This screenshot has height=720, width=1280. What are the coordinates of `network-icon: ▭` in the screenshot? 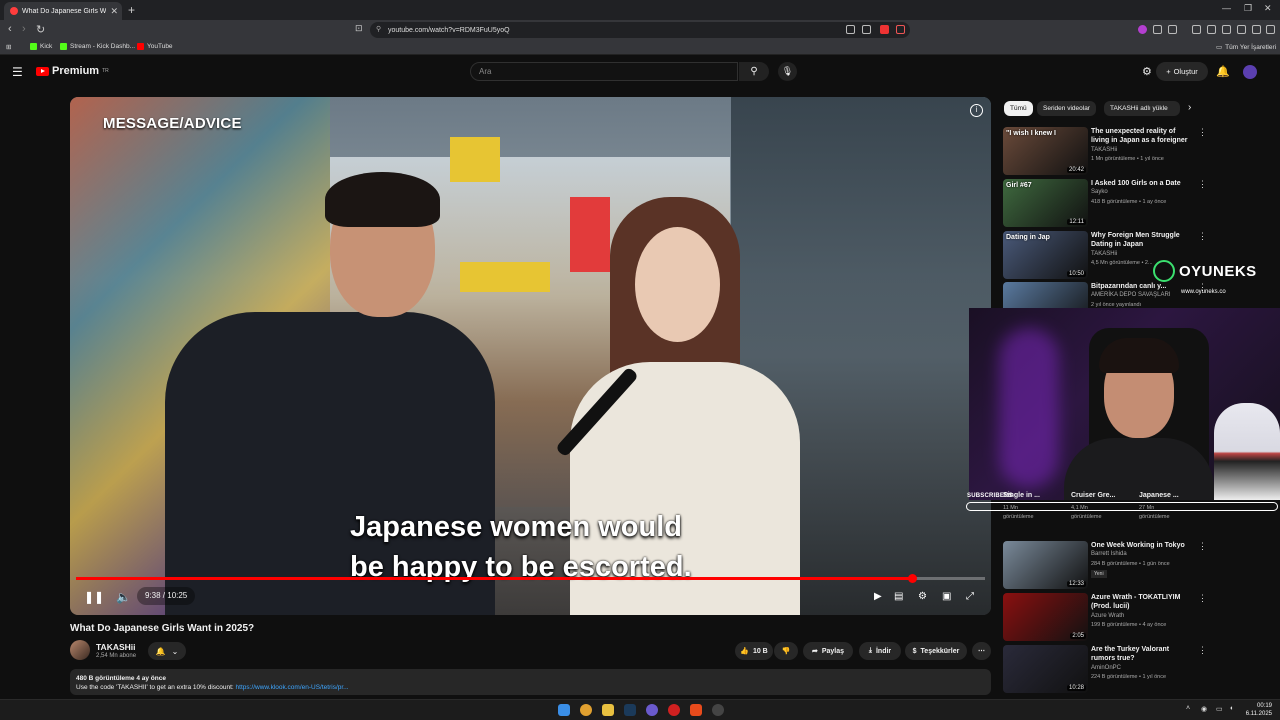 It's located at (1219, 709).